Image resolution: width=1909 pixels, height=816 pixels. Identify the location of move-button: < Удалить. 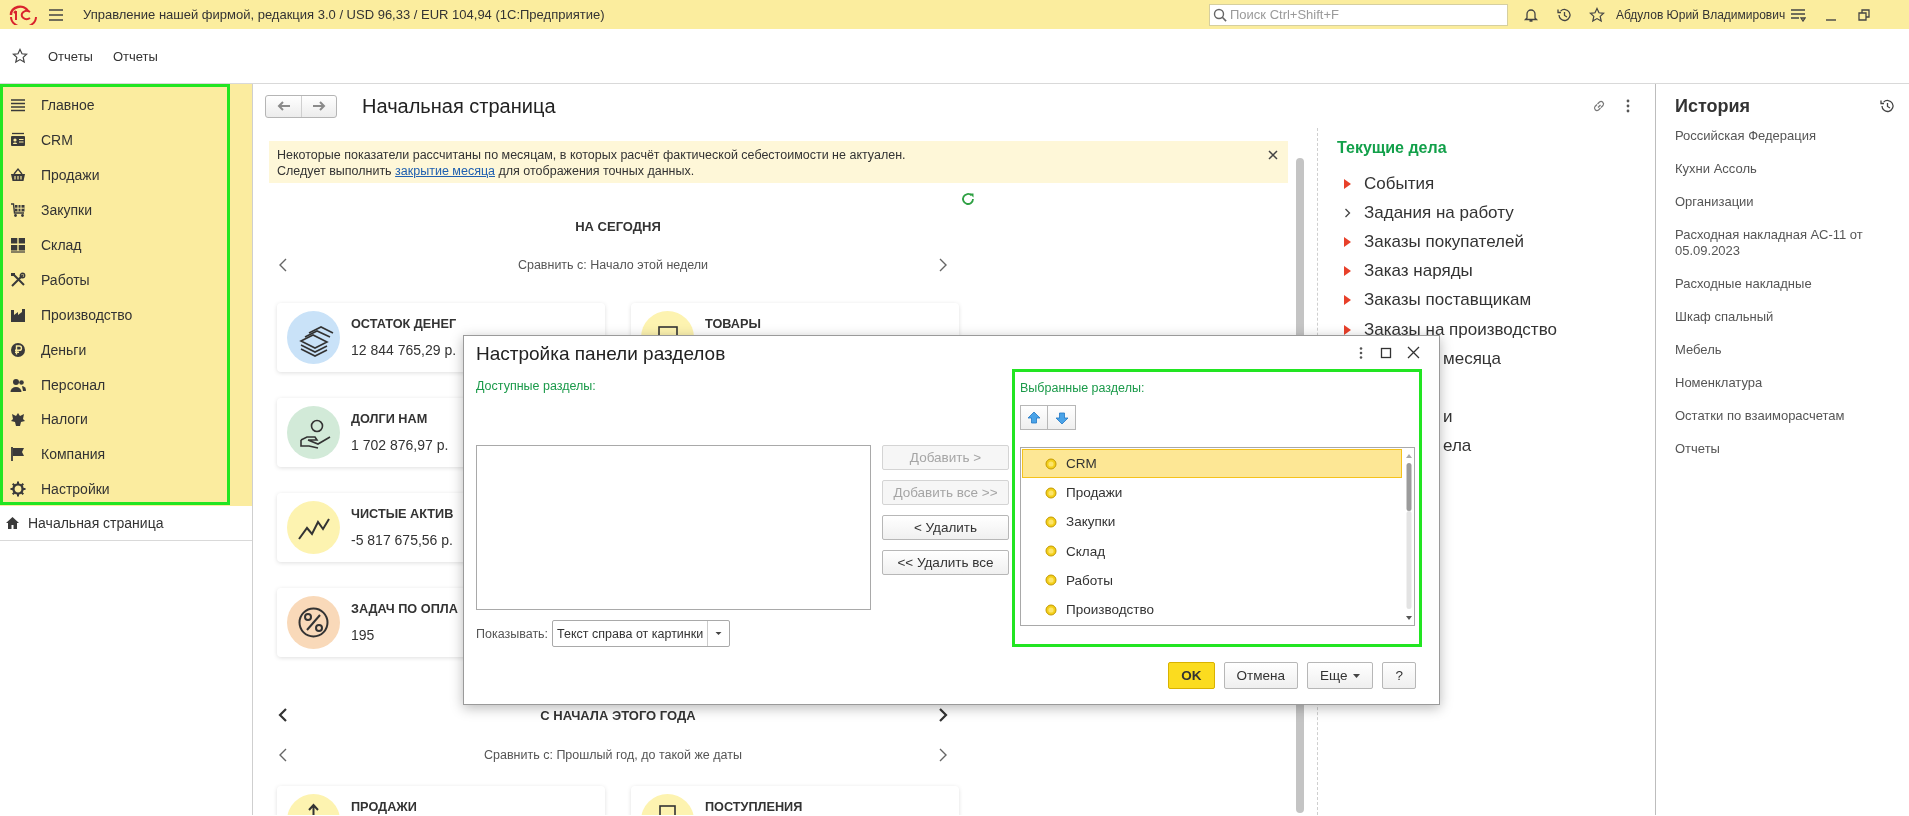
(945, 527).